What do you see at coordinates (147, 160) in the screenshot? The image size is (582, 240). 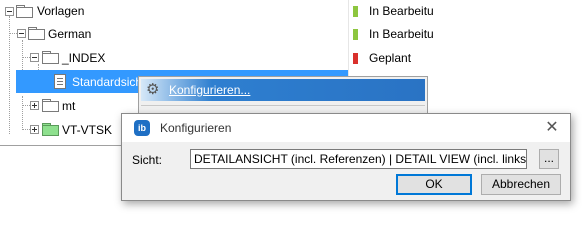 I see `view-label: Sicht:` at bounding box center [147, 160].